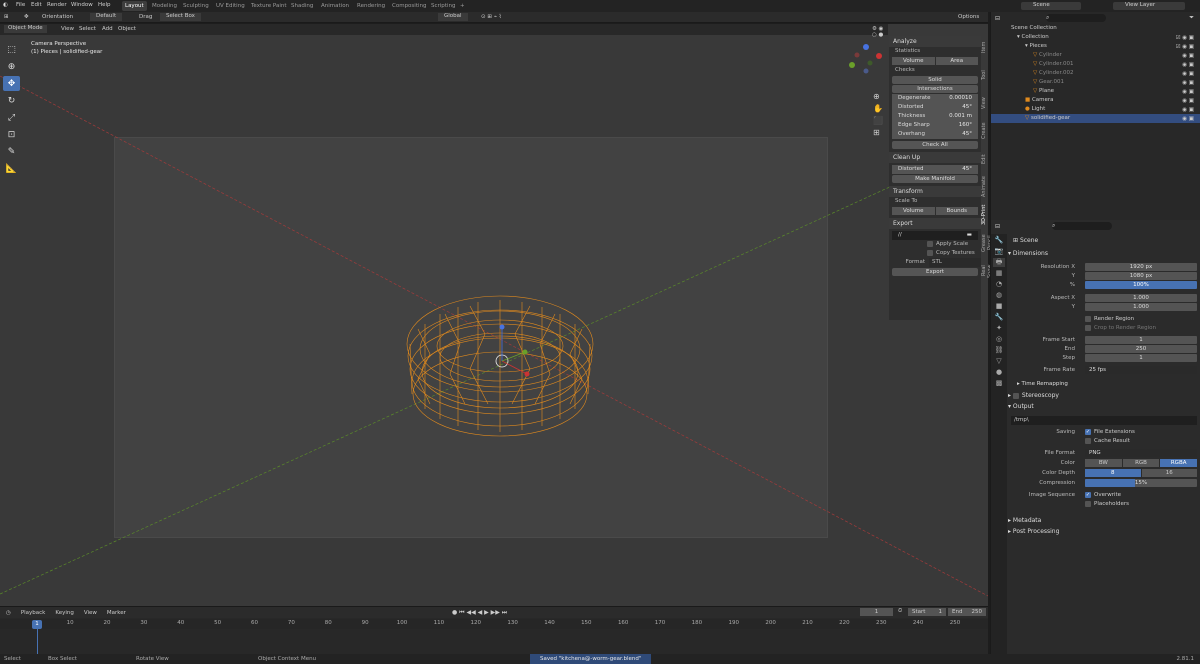 This screenshot has height=664, width=1200. I want to click on frame-end-row: End 250, so click(1094, 349).